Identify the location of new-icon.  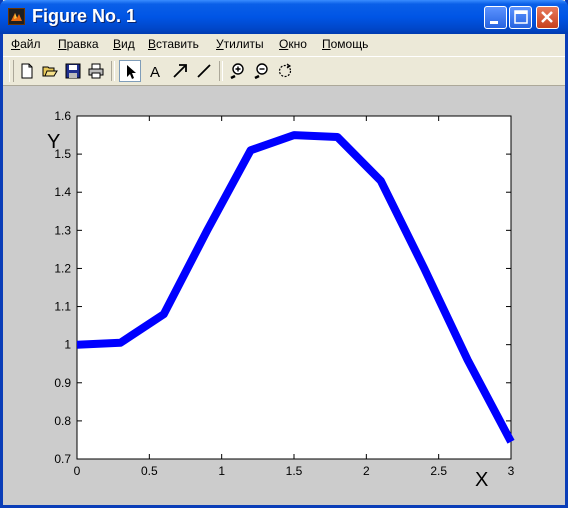
(27, 71).